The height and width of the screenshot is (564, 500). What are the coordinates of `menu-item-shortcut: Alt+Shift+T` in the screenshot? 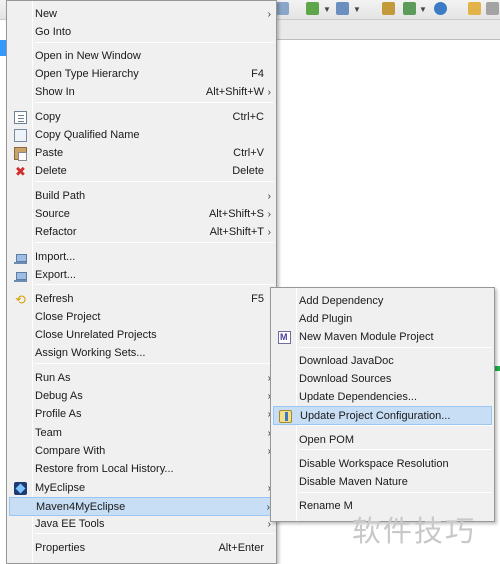 It's located at (236, 232).